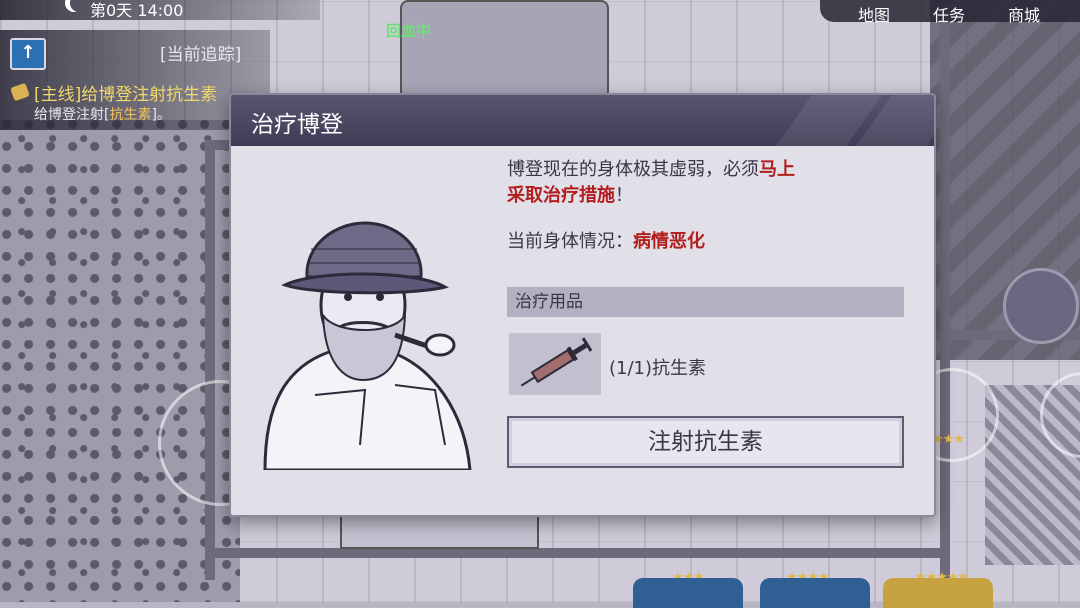  What do you see at coordinates (125, 92) in the screenshot?
I see `main-quest-title: [主线]给博登注射抗生素` at bounding box center [125, 92].